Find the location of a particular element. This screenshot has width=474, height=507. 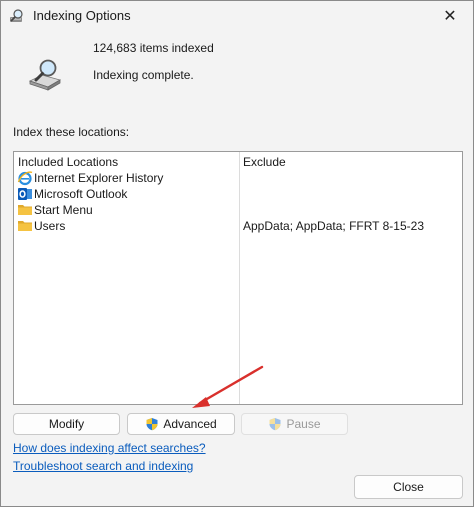

modify-label: Modify is located at coordinates (66, 424).